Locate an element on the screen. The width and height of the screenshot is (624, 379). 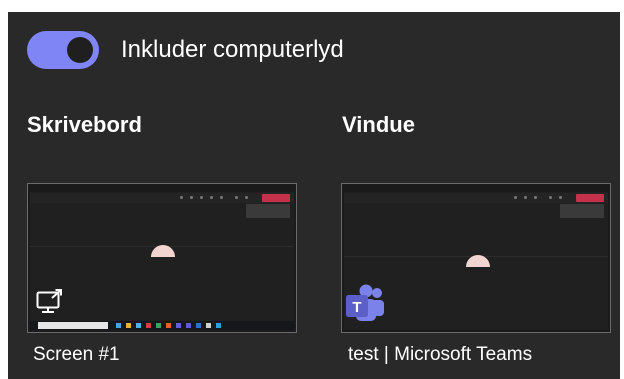
section-title-window: Vindue is located at coordinates (378, 124).